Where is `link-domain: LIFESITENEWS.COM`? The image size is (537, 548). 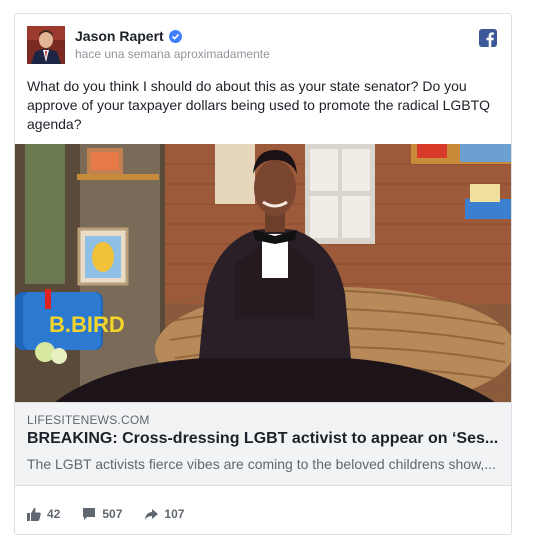
link-domain: LIFESITENEWS.COM is located at coordinates (88, 420).